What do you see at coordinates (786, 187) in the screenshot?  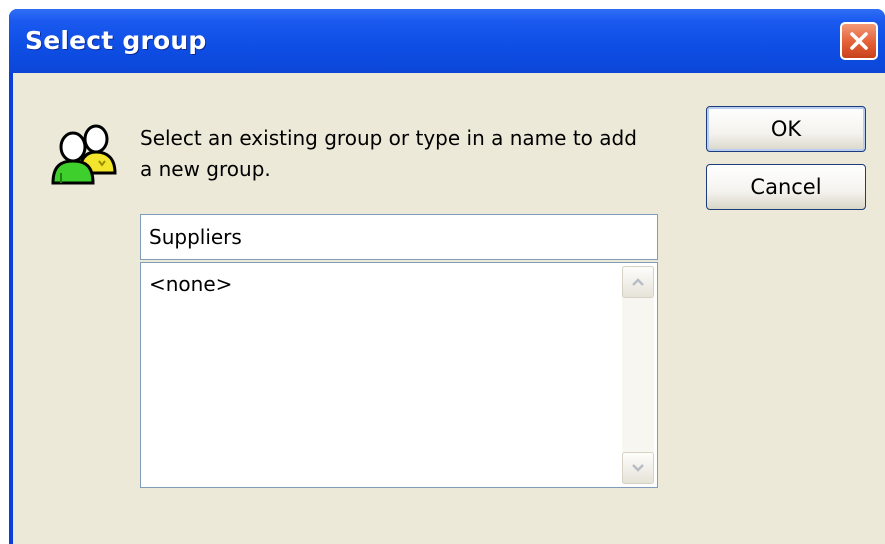 I see `cancel-button: Cancel` at bounding box center [786, 187].